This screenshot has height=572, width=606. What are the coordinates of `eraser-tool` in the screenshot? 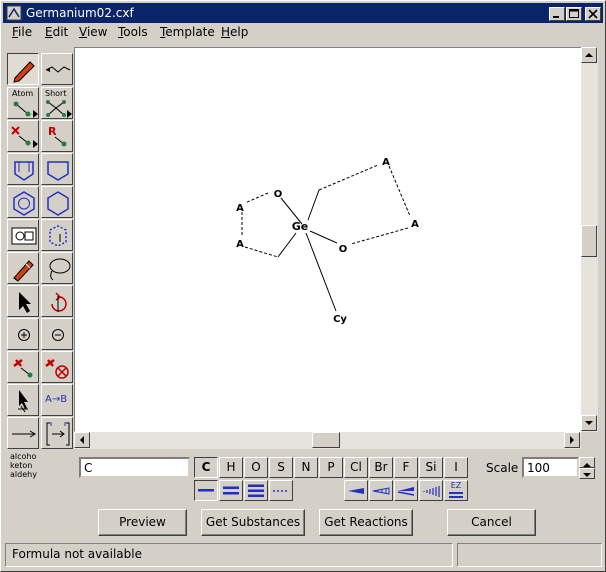 It's located at (23, 268).